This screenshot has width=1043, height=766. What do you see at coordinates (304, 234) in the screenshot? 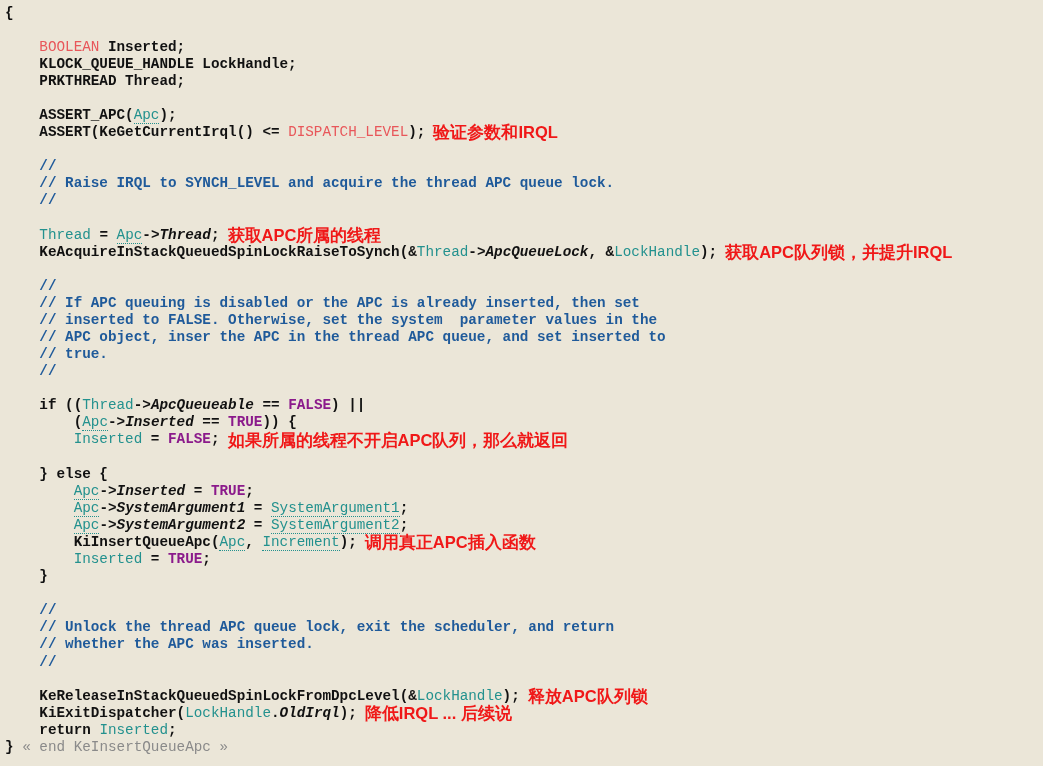
I see `annotation-note: 获取APC所属的线程` at bounding box center [304, 234].